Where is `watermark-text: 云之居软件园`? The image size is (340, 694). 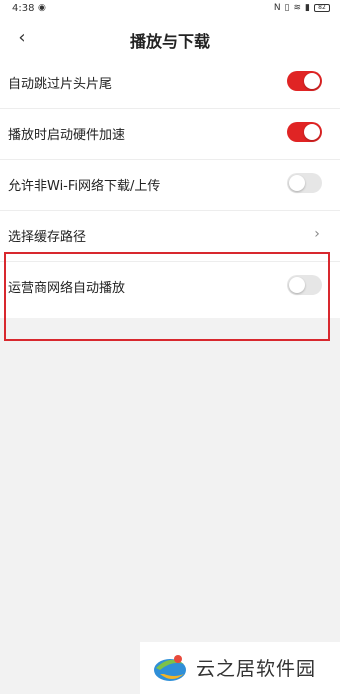
watermark-text: 云之居软件园 is located at coordinates (256, 669).